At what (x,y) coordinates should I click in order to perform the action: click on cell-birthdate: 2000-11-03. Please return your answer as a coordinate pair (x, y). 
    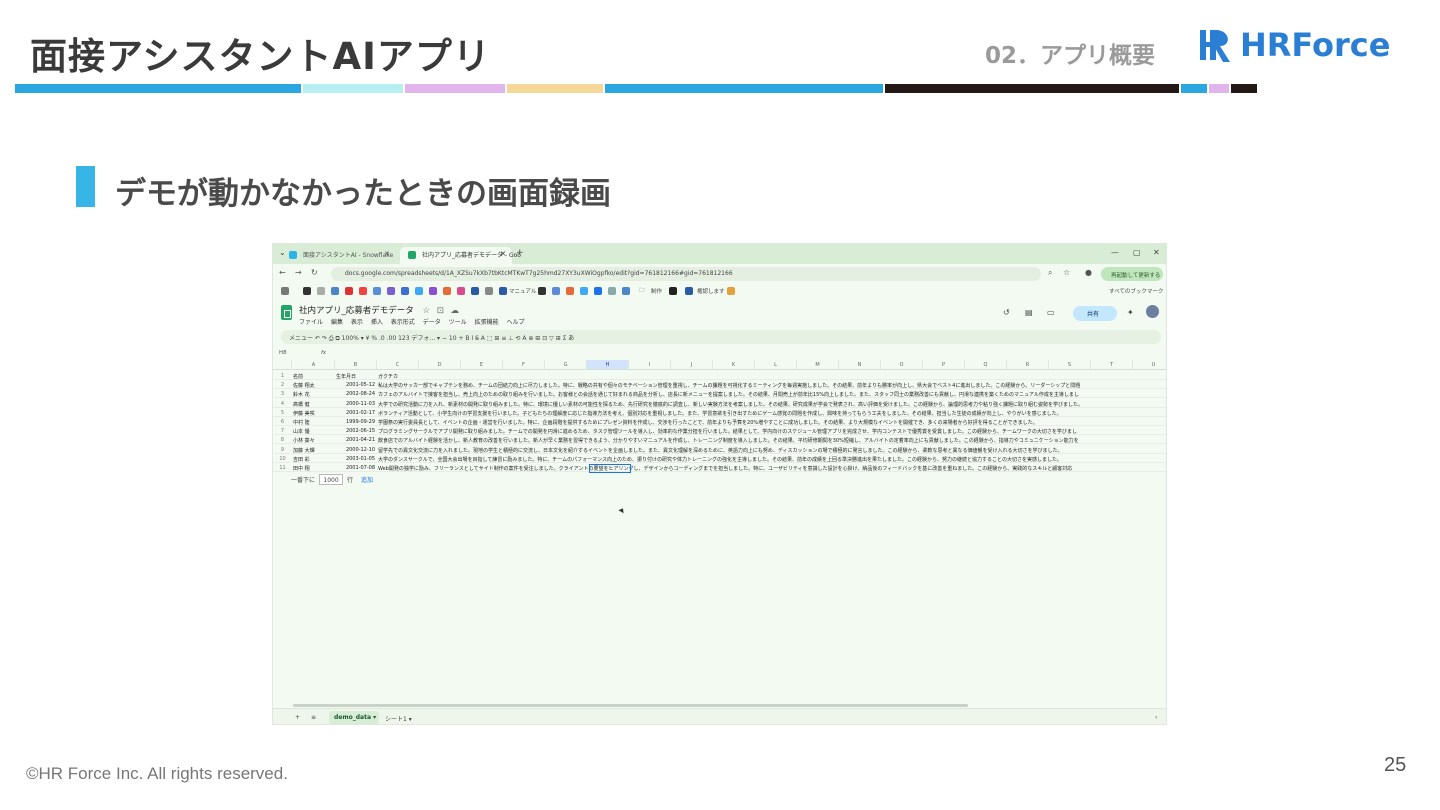
    Looking at the image, I should click on (355, 404).